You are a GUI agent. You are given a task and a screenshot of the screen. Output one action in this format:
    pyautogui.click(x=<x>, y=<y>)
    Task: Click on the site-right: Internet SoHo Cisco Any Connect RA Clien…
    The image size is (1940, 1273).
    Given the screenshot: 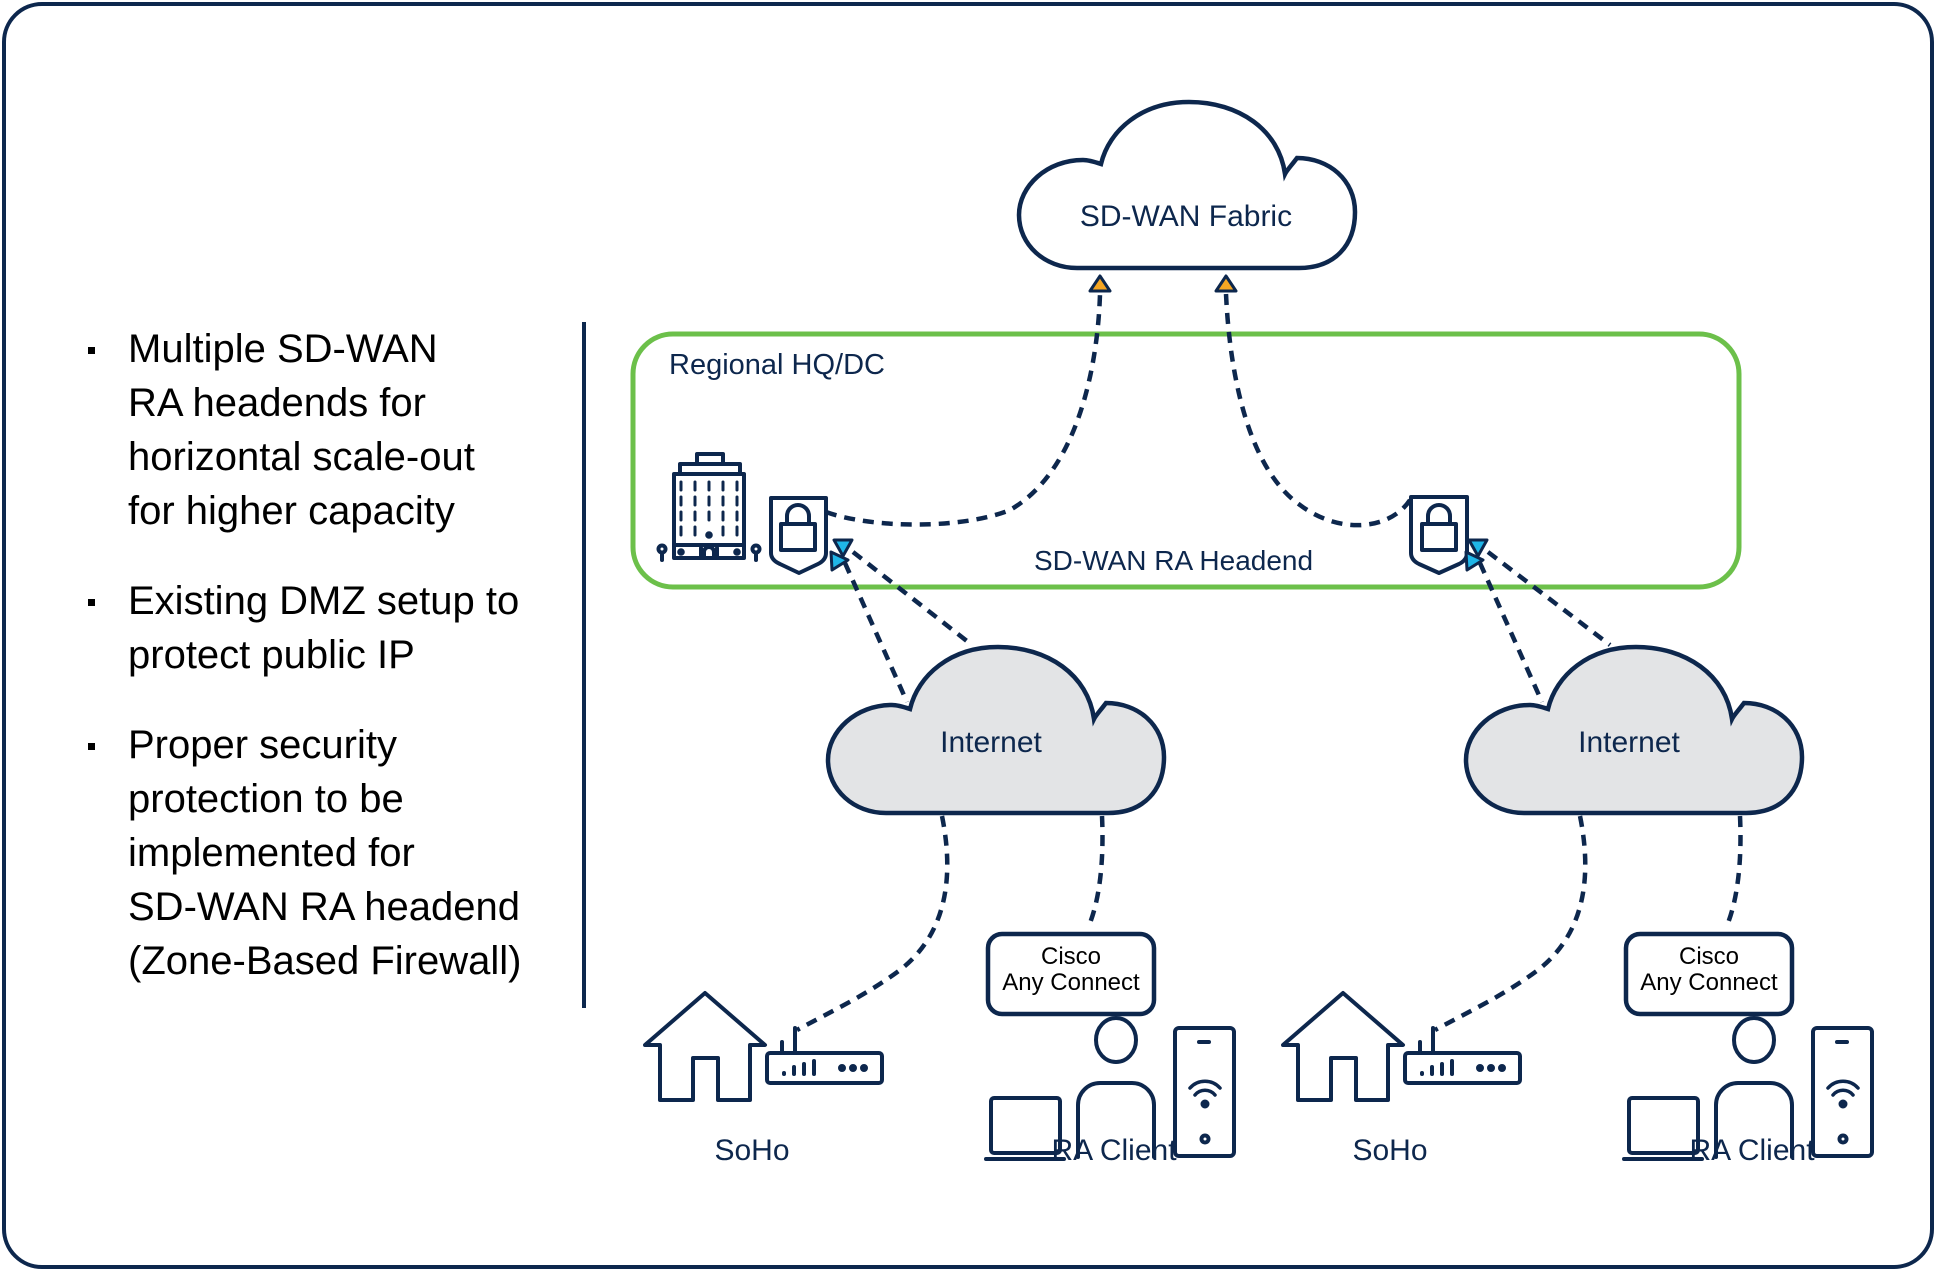 What is the action you would take?
    pyautogui.click(x=1577, y=907)
    